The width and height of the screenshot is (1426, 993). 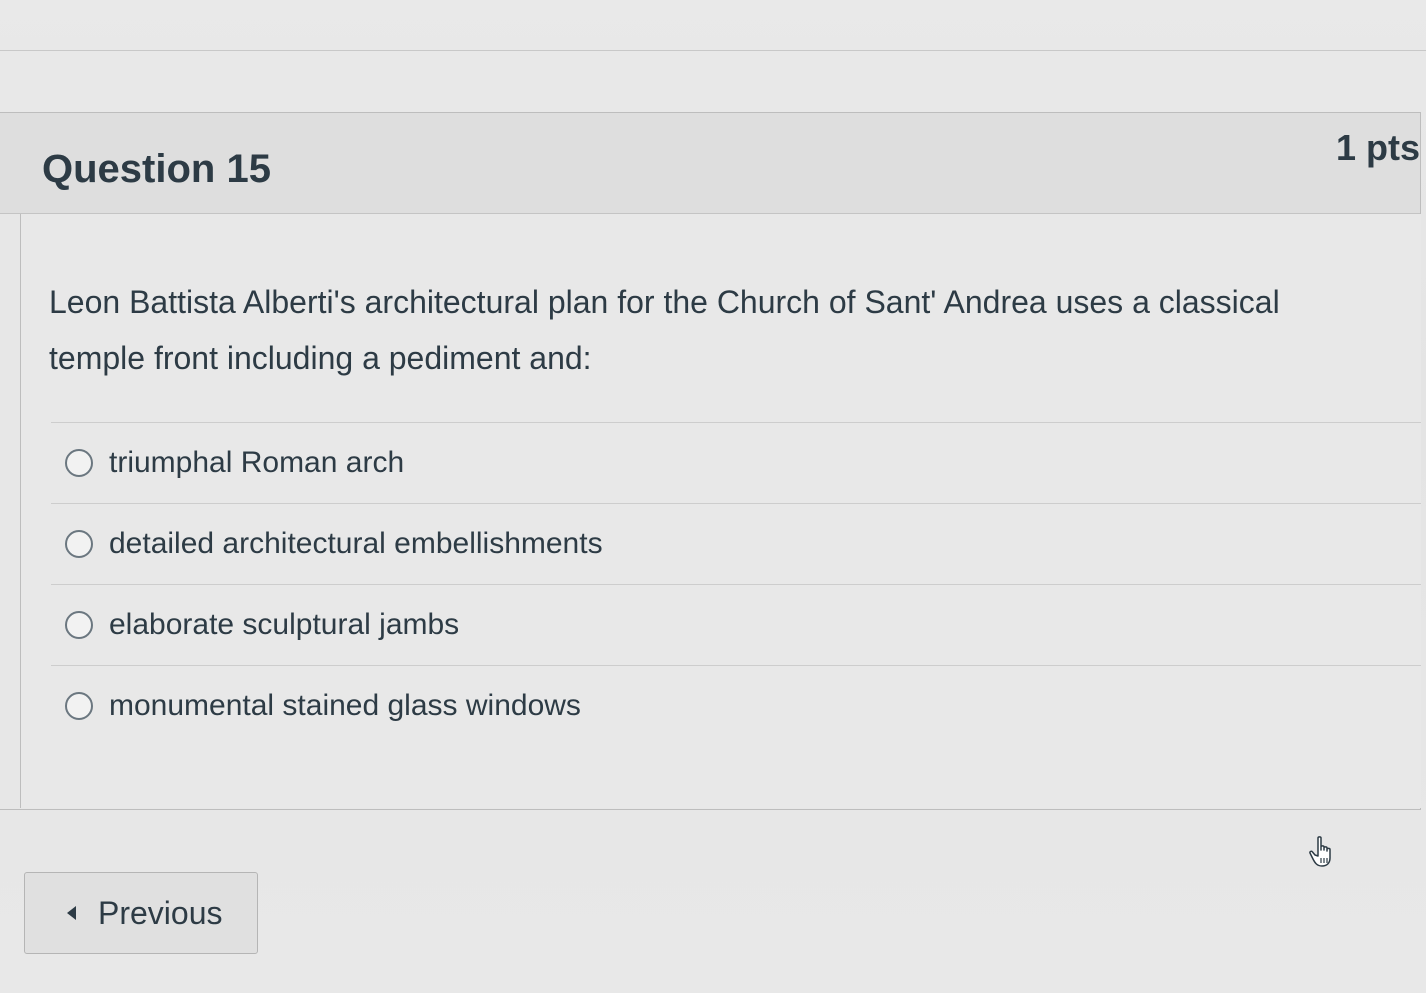 I want to click on answer-label: detailed architectural embellishments, so click(x=356, y=544).